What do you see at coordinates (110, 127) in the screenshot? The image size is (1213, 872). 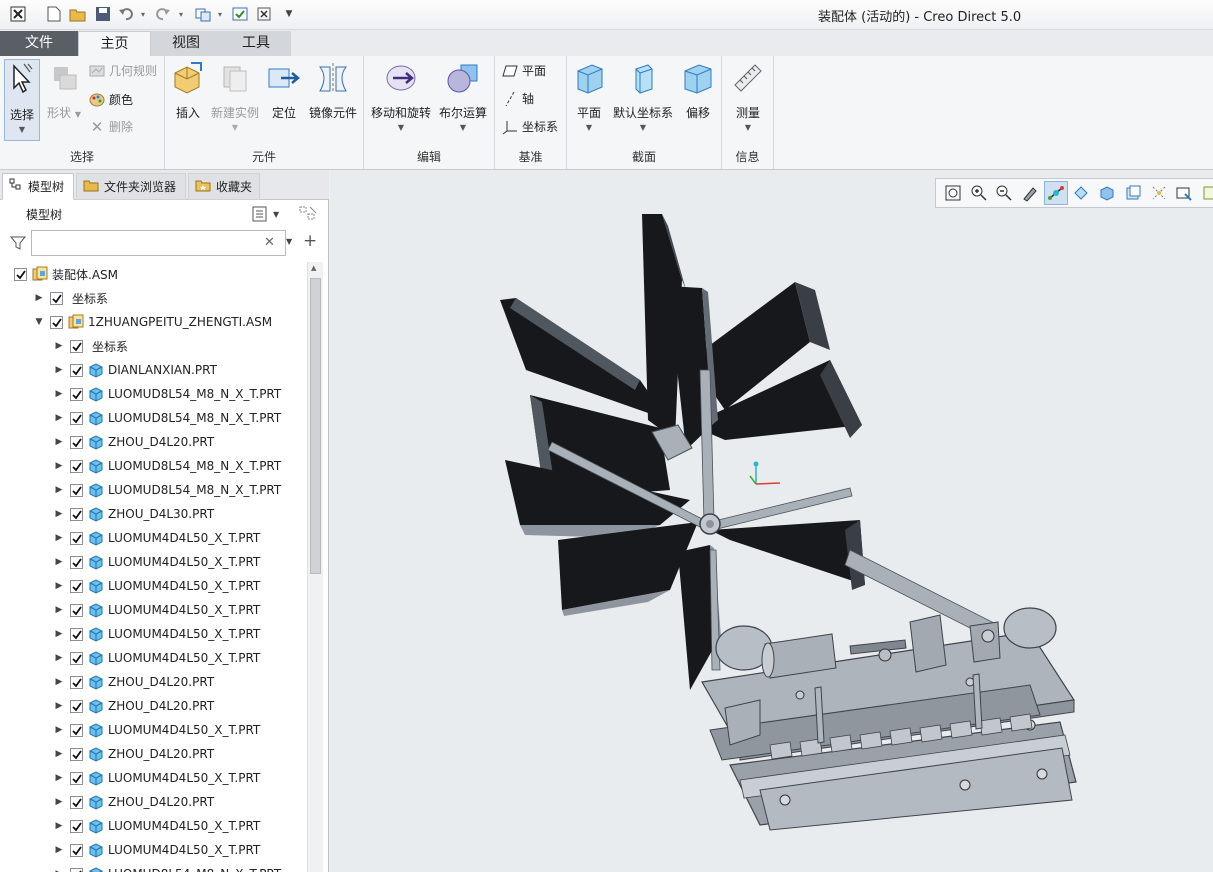 I see `delete-button: ✕ 删除` at bounding box center [110, 127].